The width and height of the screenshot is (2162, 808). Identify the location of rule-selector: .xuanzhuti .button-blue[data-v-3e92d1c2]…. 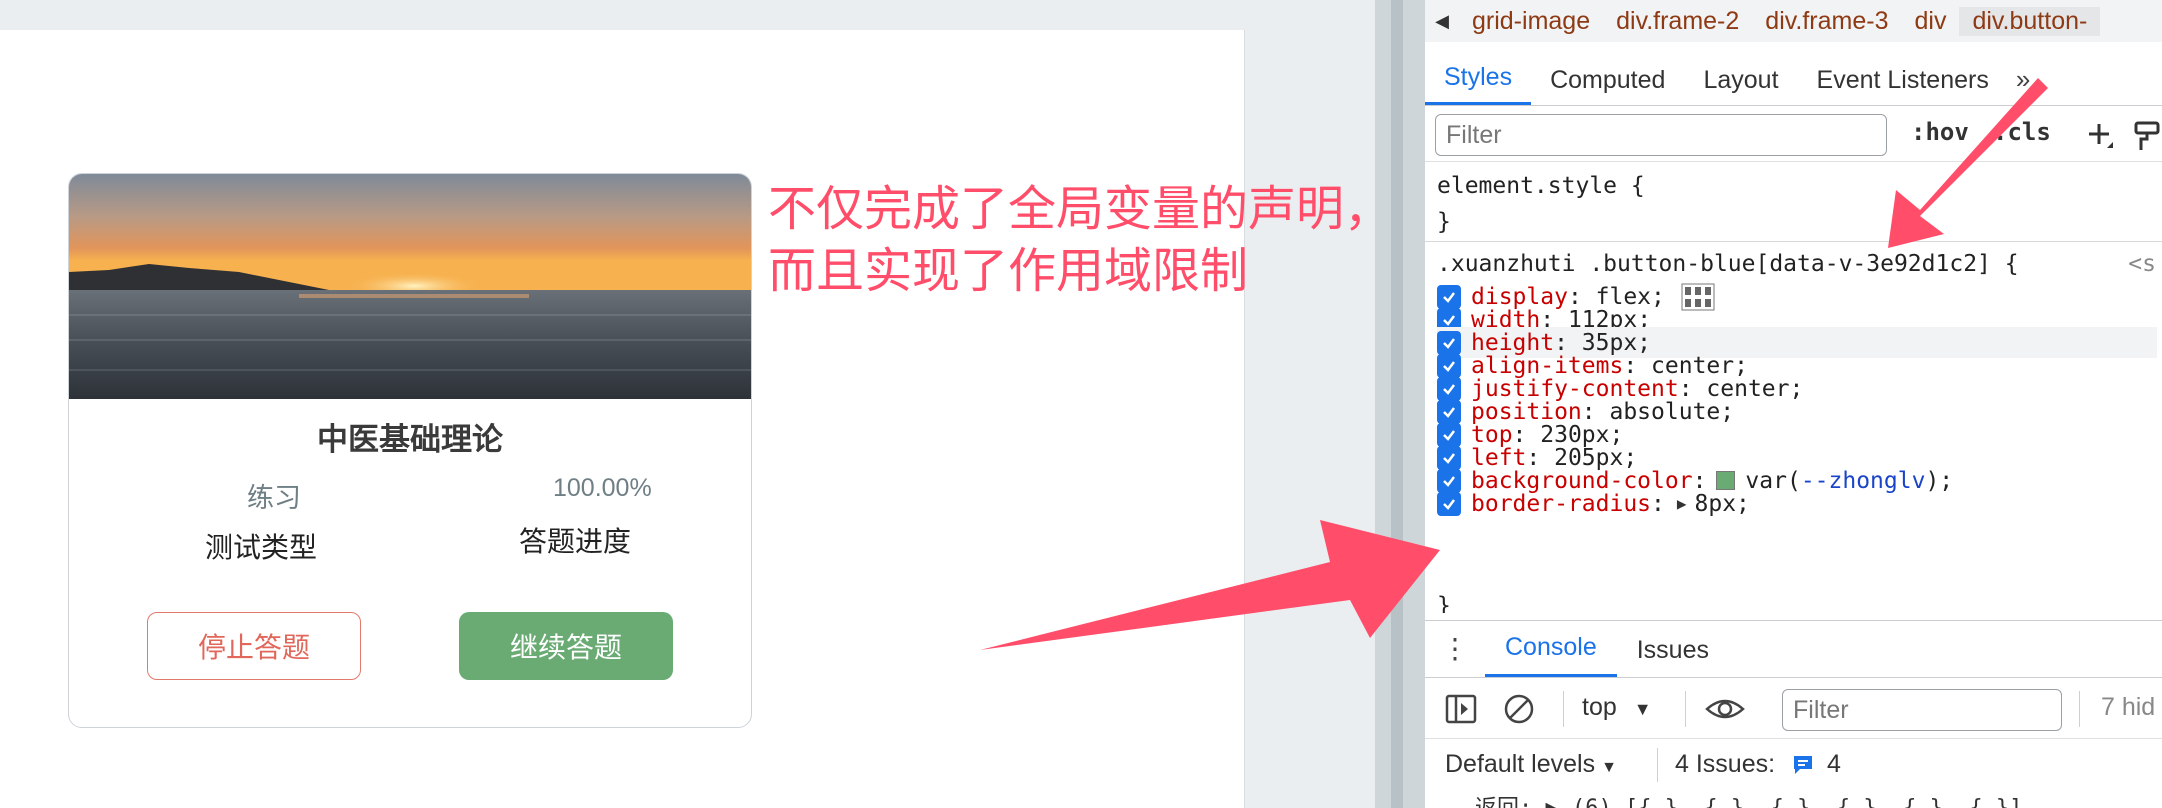
(1728, 264).